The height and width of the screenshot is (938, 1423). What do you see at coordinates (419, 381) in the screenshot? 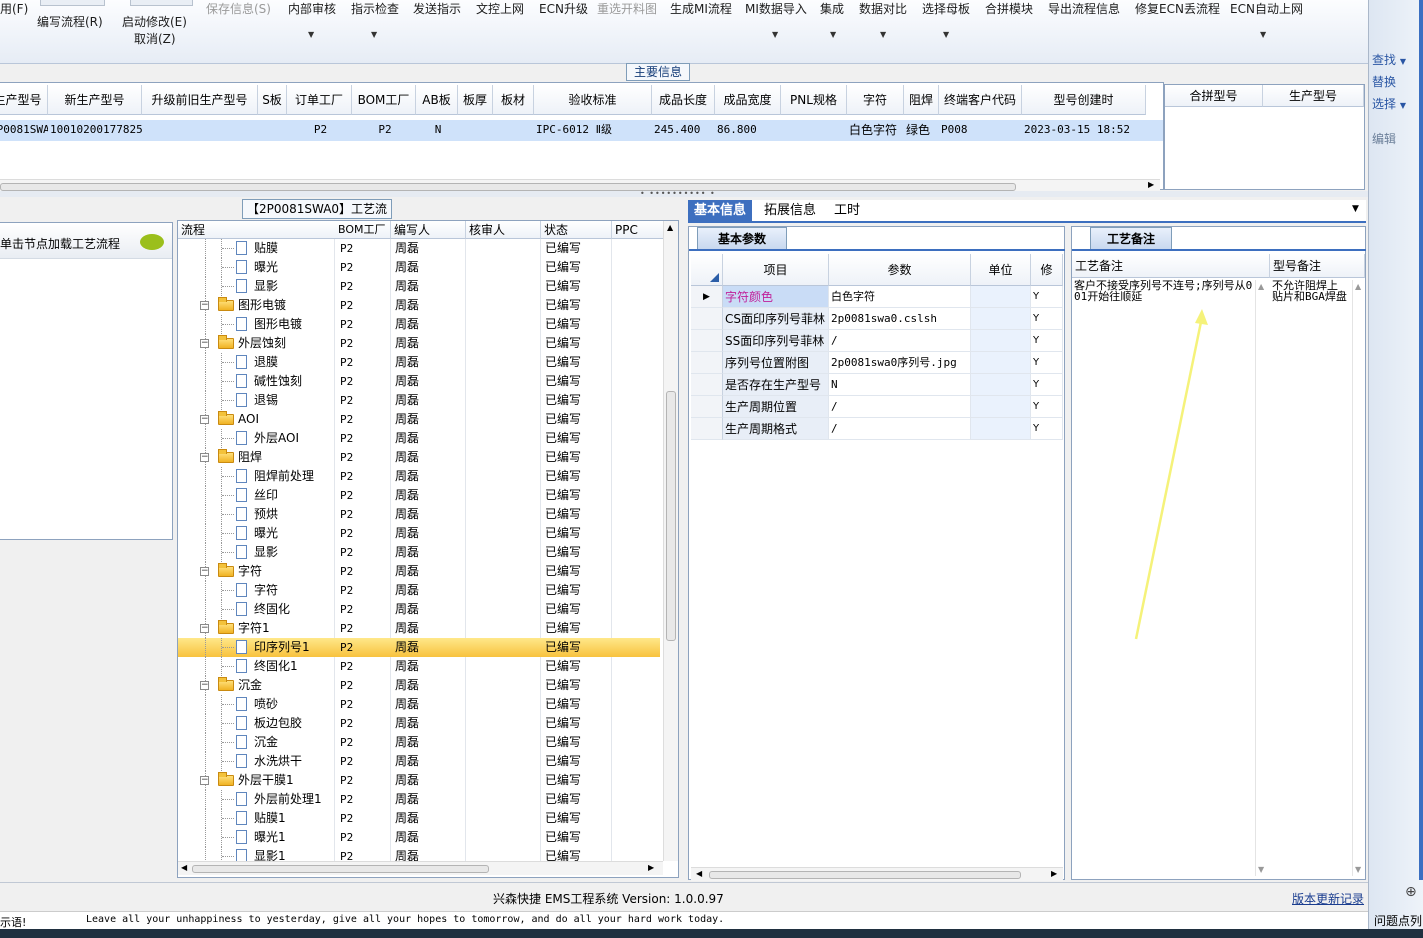
I see `table-row: 碱性蚀刻 P2 周磊 已编写` at bounding box center [419, 381].